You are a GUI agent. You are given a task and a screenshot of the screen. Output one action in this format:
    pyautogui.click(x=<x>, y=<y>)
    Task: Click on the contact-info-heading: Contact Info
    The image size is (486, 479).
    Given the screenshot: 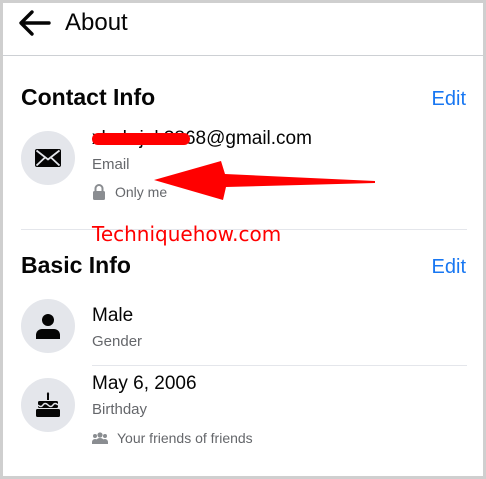 What is the action you would take?
    pyautogui.click(x=88, y=97)
    